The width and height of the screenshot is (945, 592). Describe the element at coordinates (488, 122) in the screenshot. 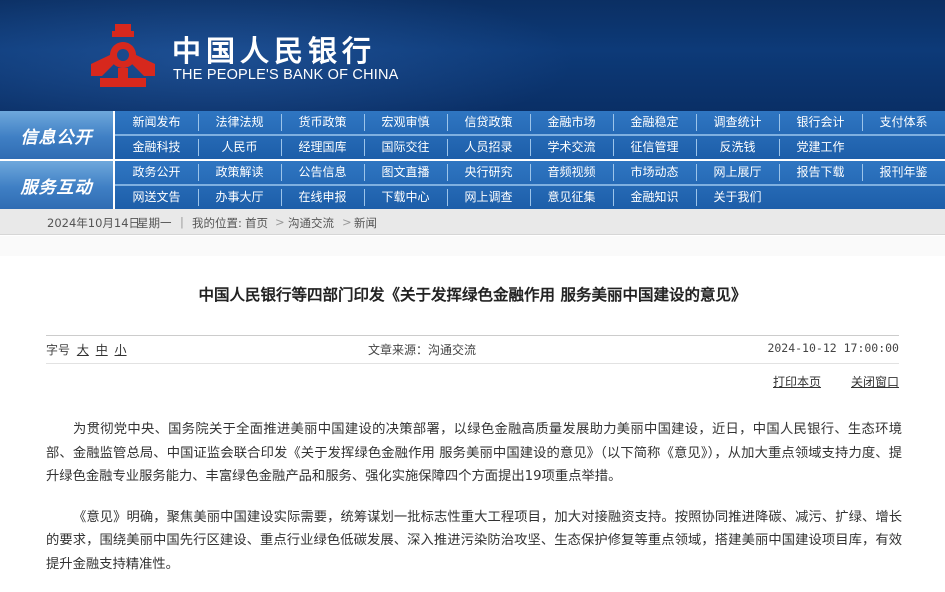

I see `nav-item: 信贷政策` at that location.